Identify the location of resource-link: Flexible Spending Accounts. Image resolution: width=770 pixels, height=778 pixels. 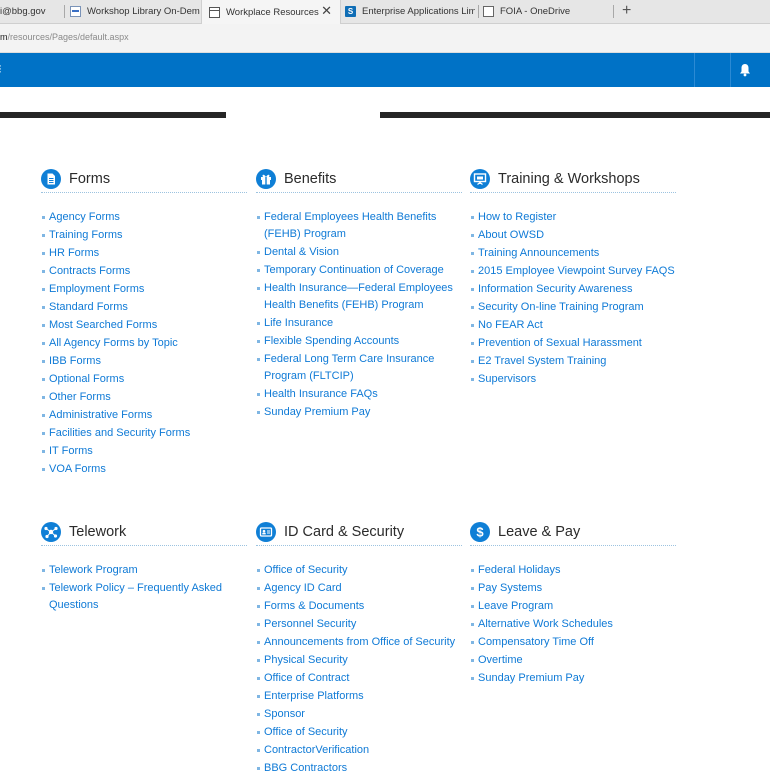
(359, 341).